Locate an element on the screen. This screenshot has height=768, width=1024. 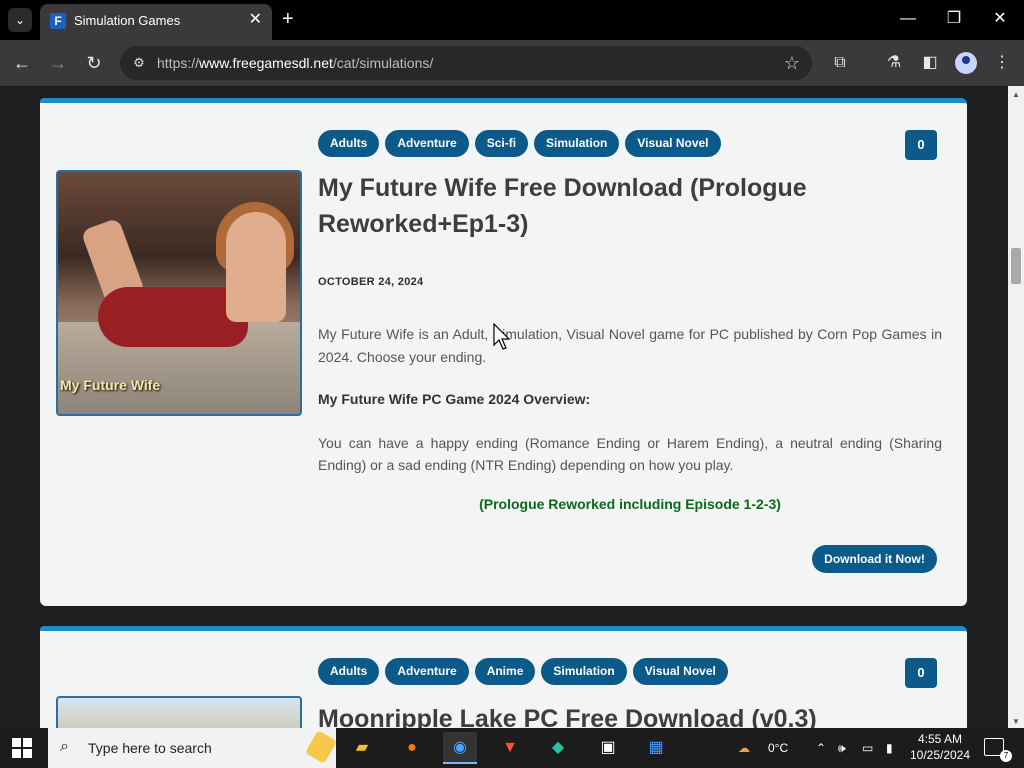
scroll-up-arrow-icon: ▲ is located at coordinates (1016, 94).